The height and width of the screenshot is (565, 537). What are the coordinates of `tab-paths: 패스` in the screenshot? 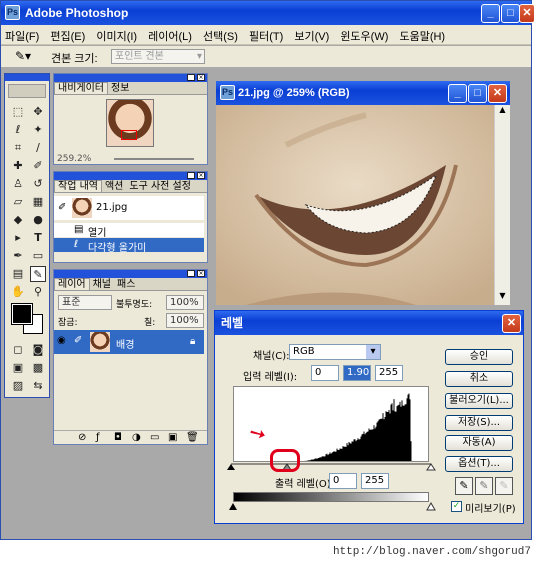 It's located at (126, 284).